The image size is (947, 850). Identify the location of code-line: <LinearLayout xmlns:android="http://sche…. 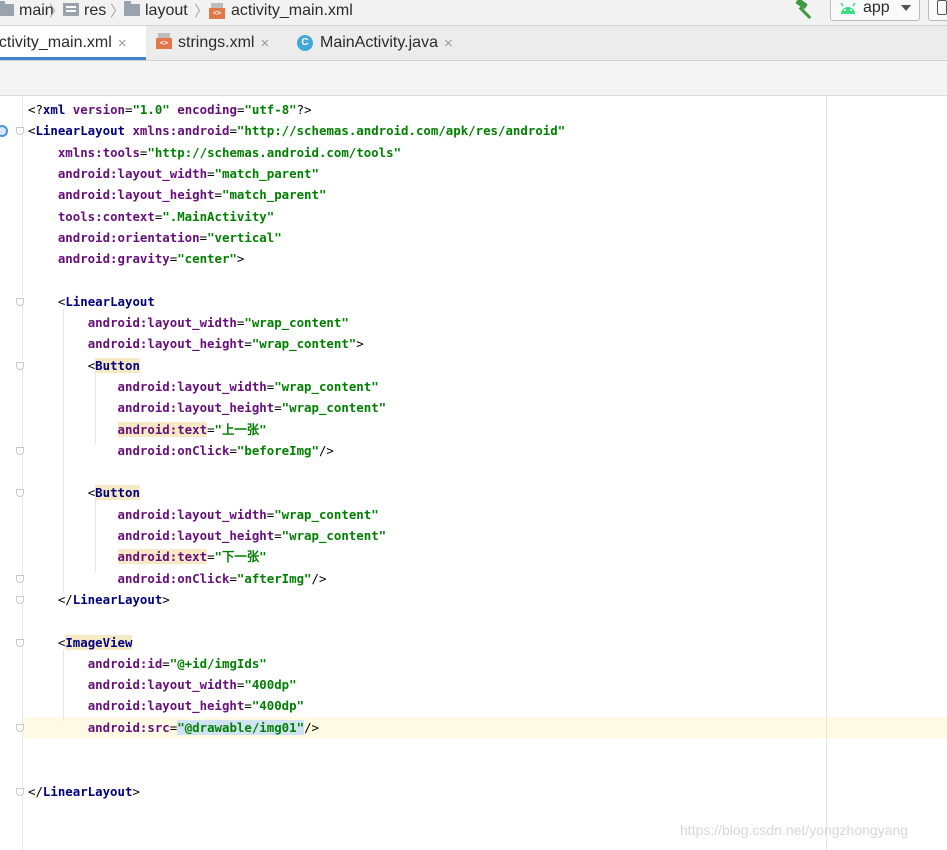
(296, 130).